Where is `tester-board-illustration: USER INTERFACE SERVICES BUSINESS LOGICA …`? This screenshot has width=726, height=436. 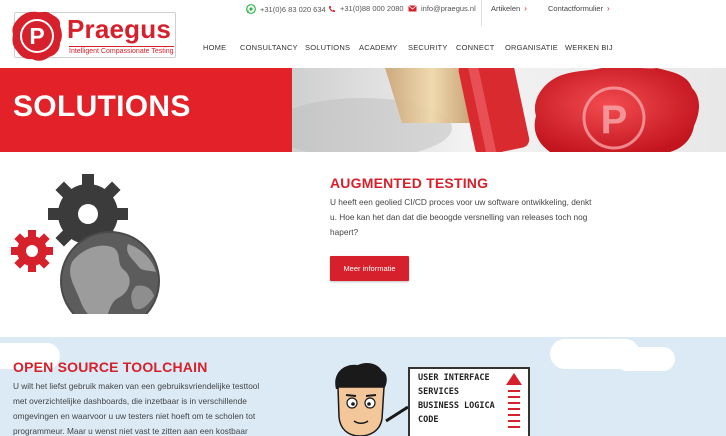
tester-board-illustration: USER INTERFACE SERVICES BUSINESS LOGICA … is located at coordinates (432, 397).